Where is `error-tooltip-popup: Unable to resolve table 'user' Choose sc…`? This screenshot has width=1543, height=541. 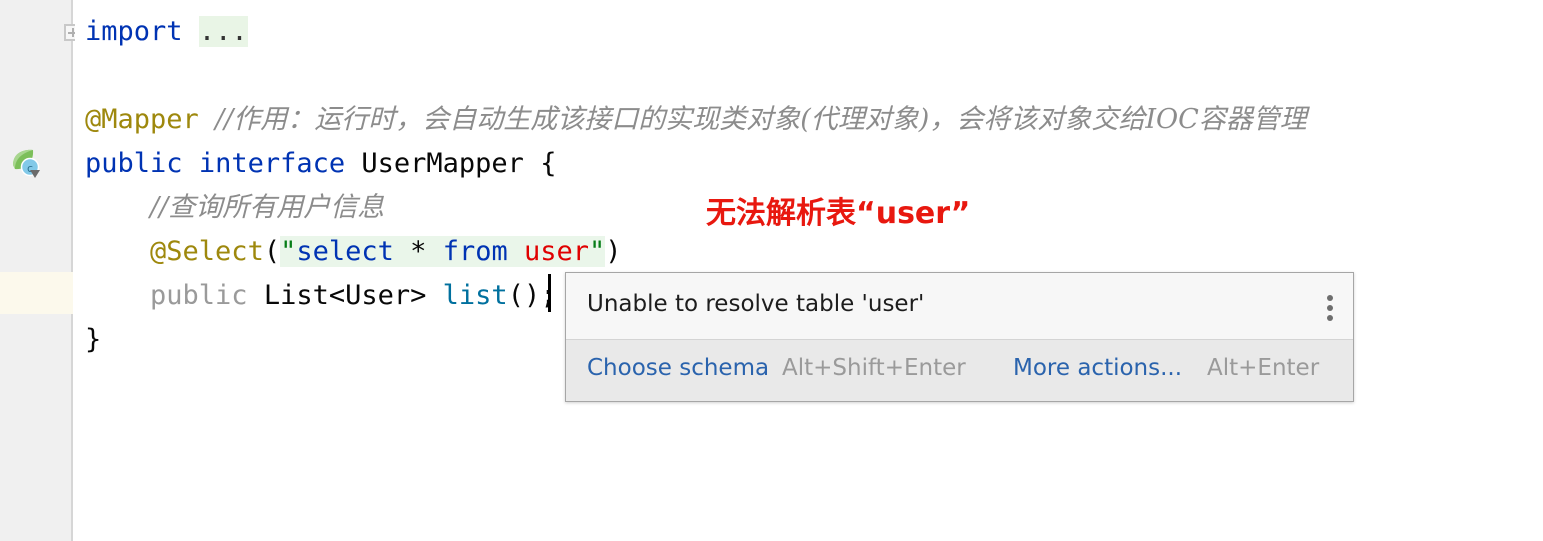 error-tooltip-popup: Unable to resolve table 'user' Choose sc… is located at coordinates (959, 337).